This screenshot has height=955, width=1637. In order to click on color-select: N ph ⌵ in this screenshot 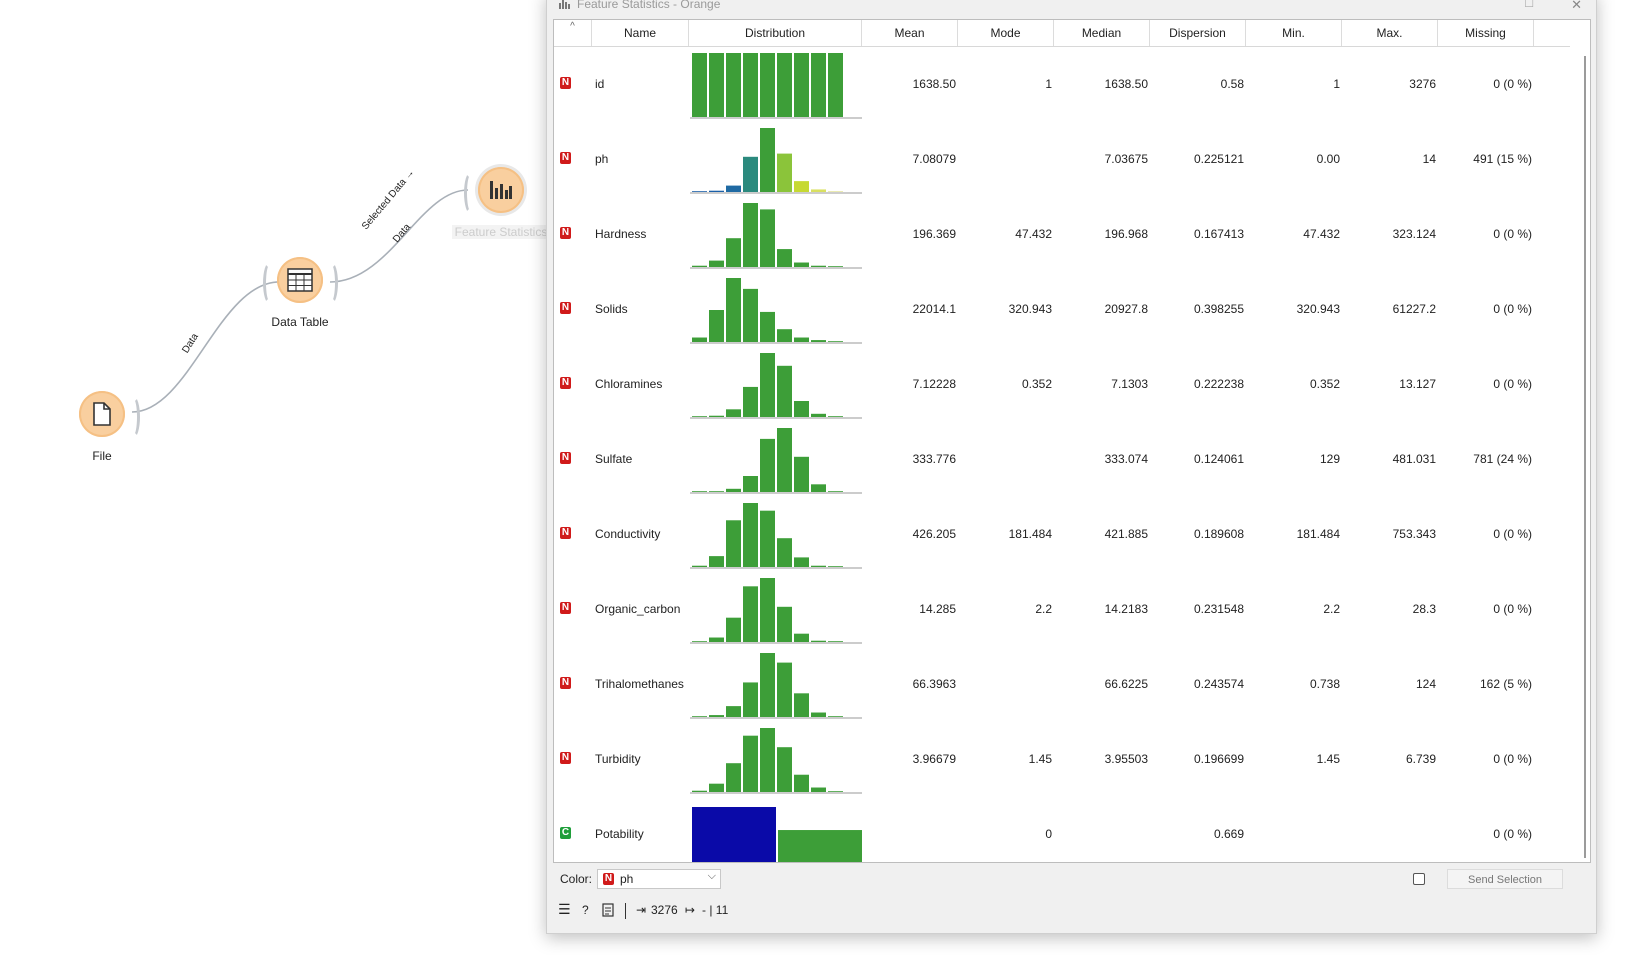, I will do `click(659, 879)`.